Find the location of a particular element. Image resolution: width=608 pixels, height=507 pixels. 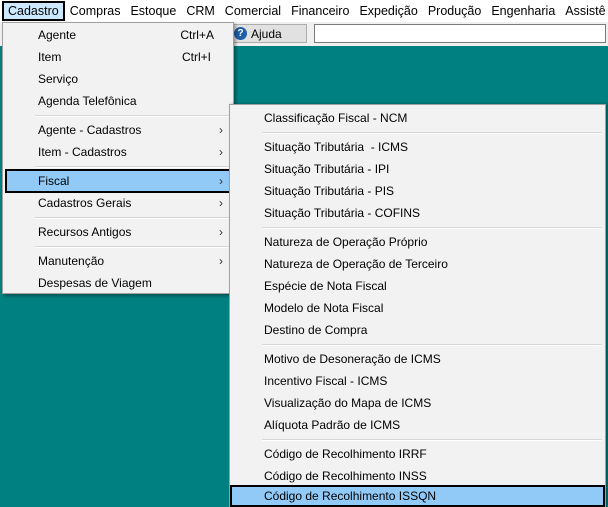

help-icon: ? is located at coordinates (240, 33).